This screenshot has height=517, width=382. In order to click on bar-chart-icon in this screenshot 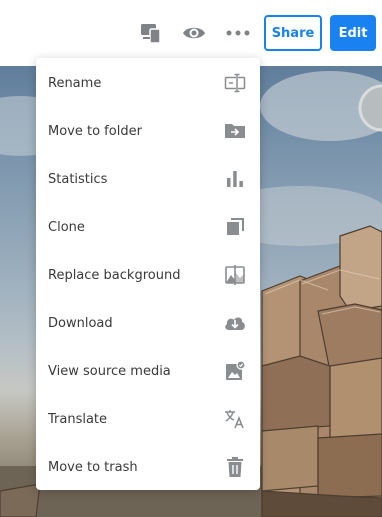, I will do `click(235, 179)`.